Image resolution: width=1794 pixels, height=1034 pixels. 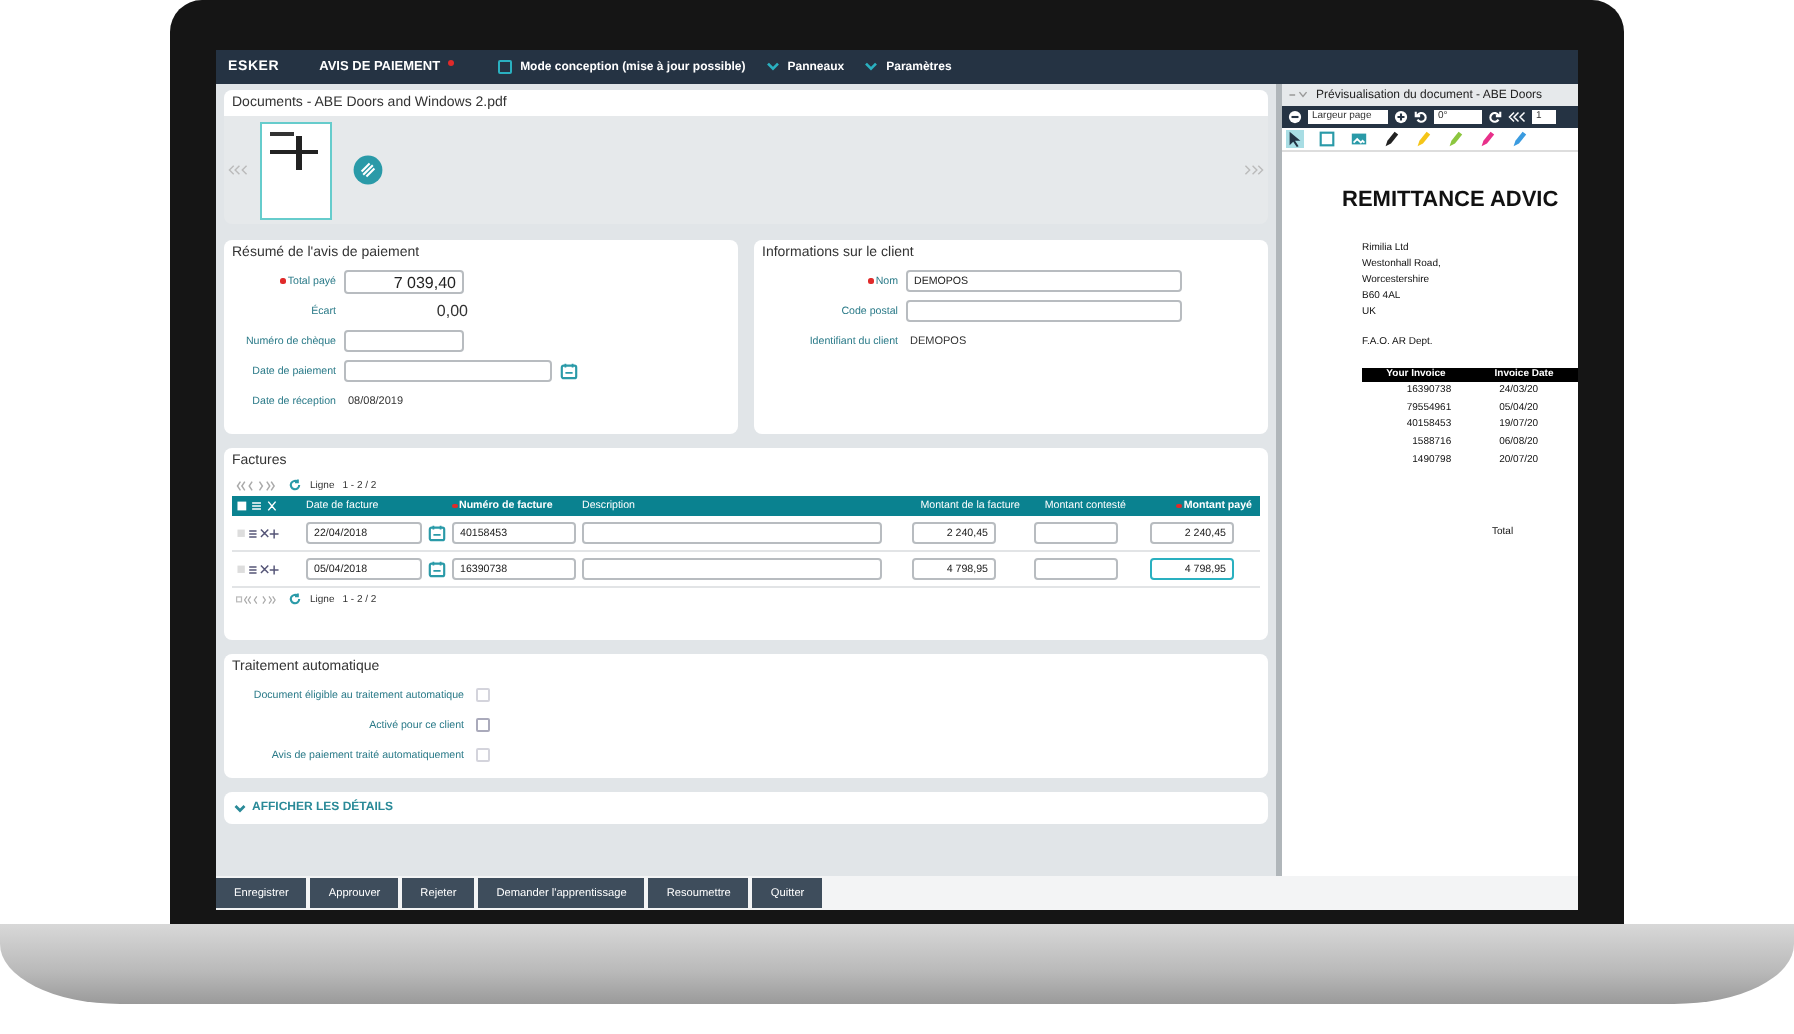 What do you see at coordinates (483, 725) in the screenshot?
I see `checkbox` at bounding box center [483, 725].